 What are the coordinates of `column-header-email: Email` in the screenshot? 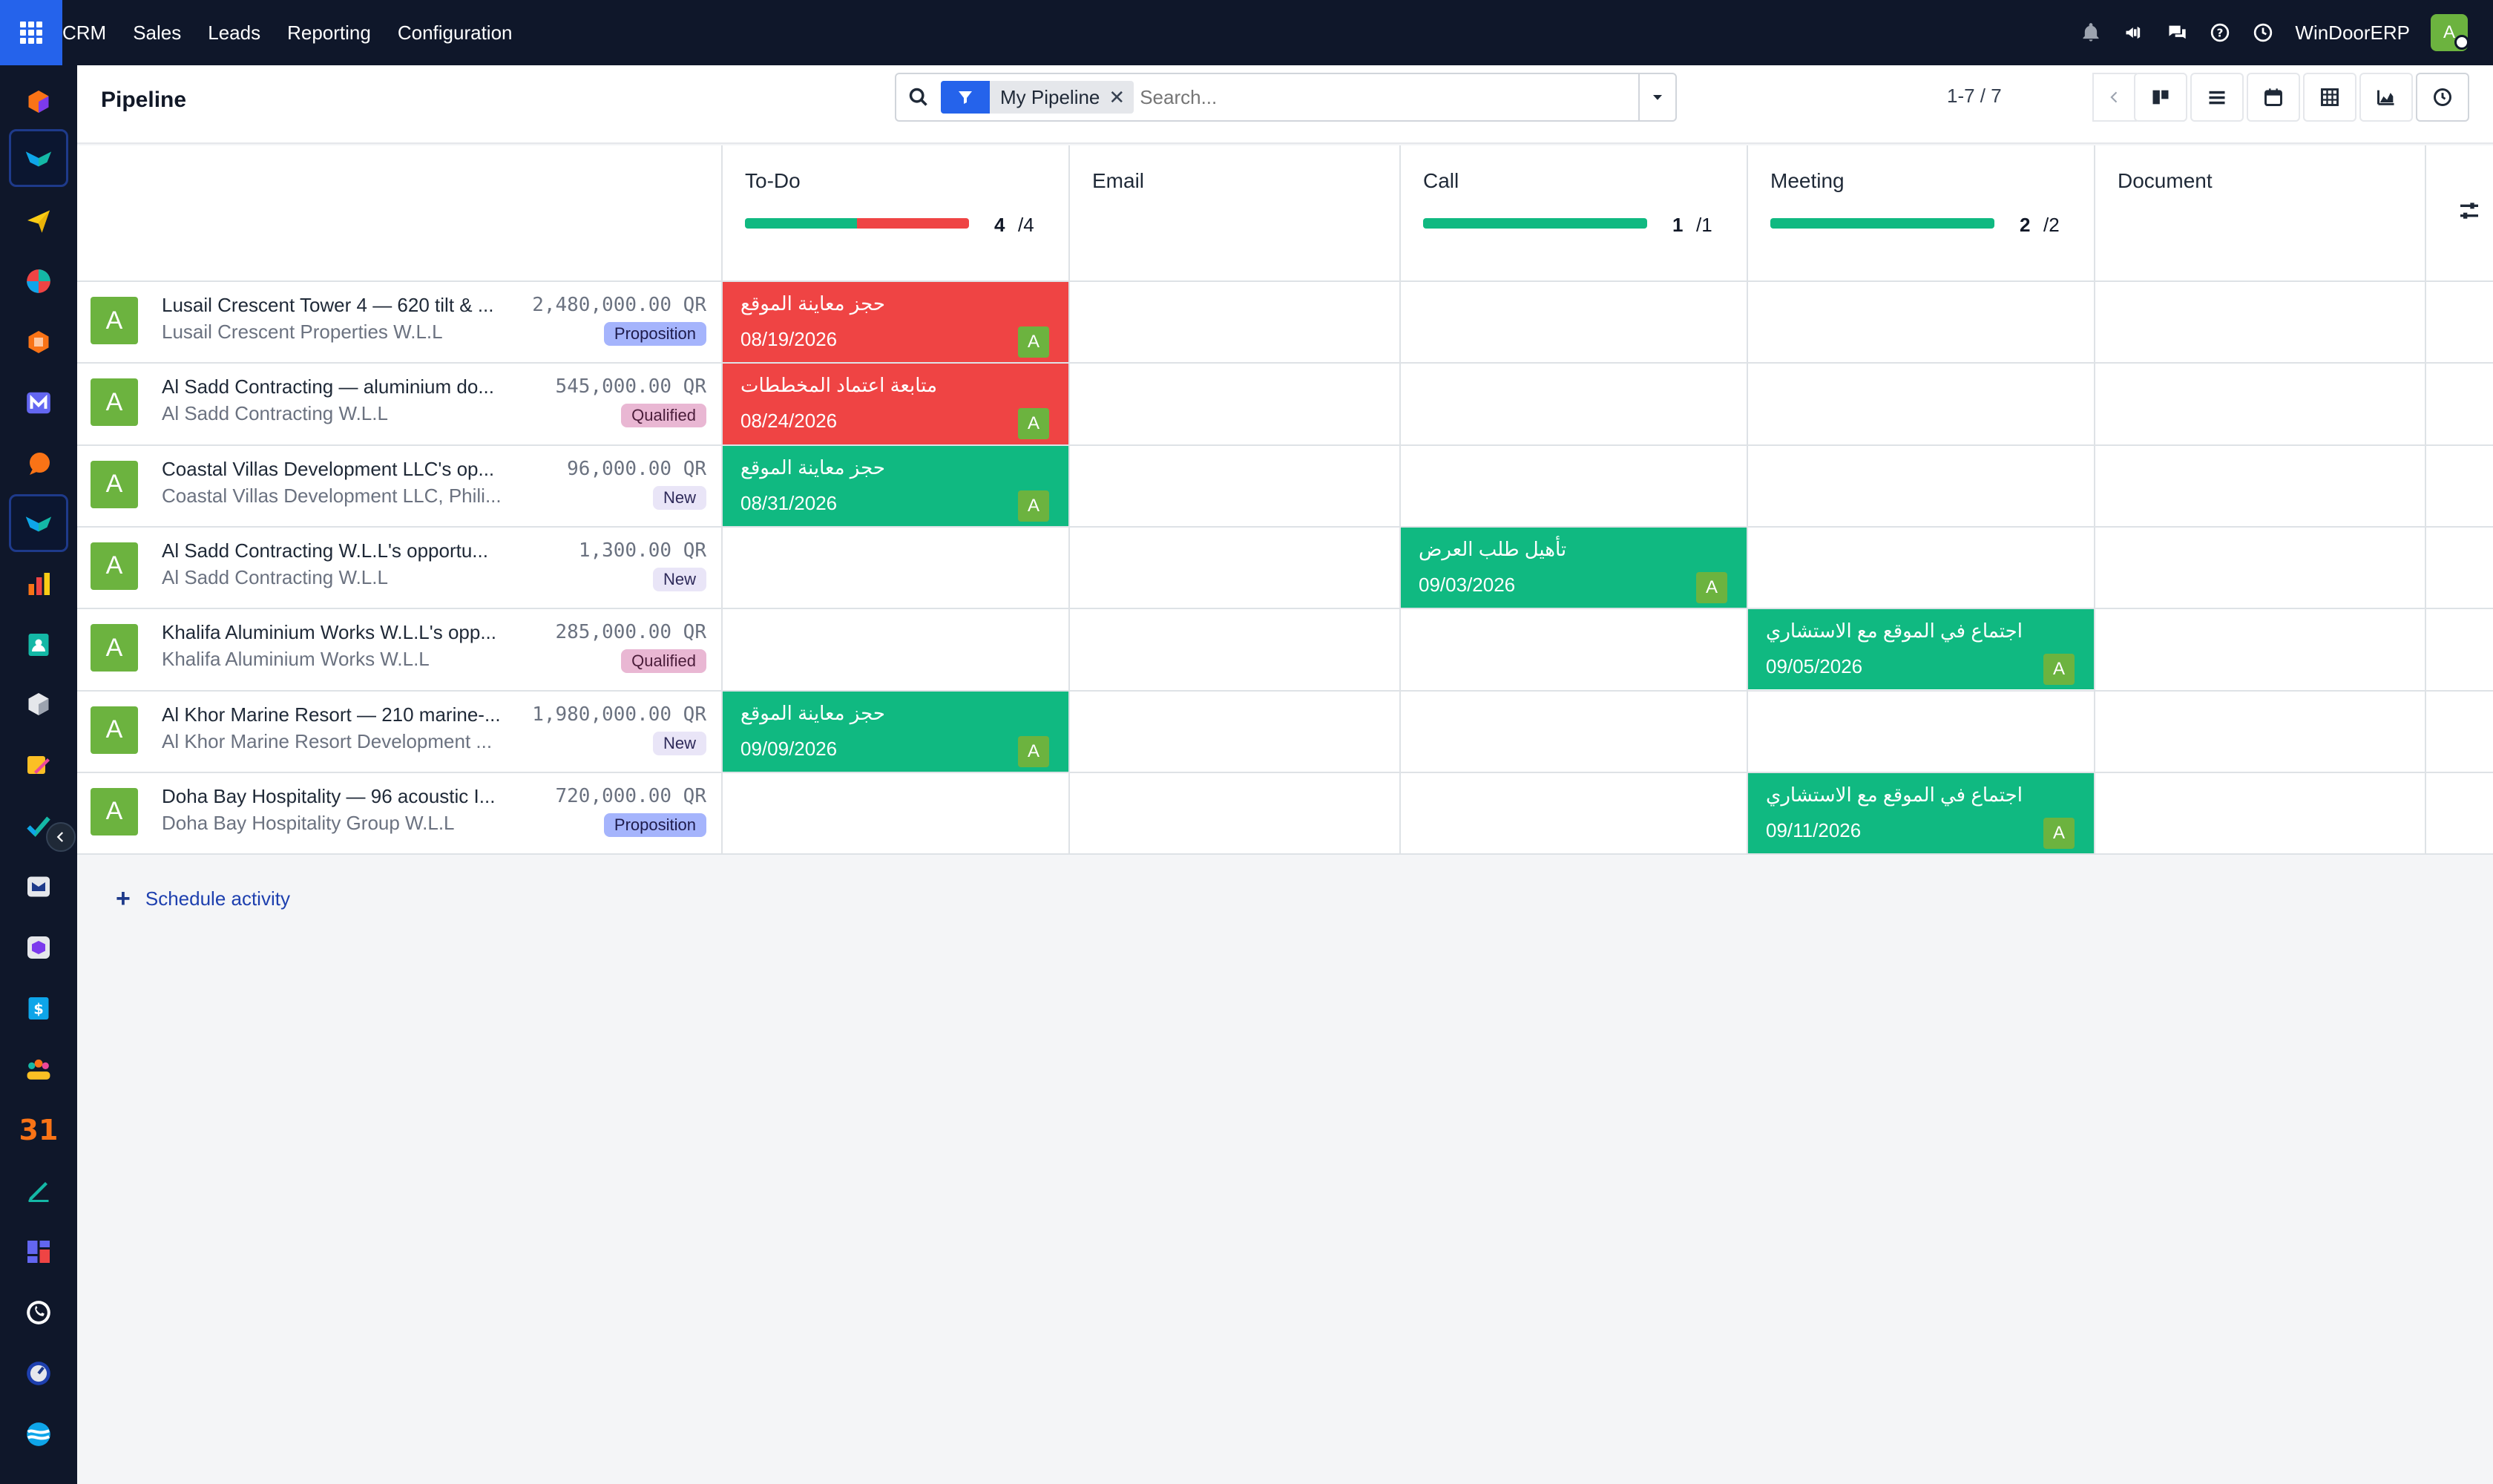 It's located at (1118, 181).